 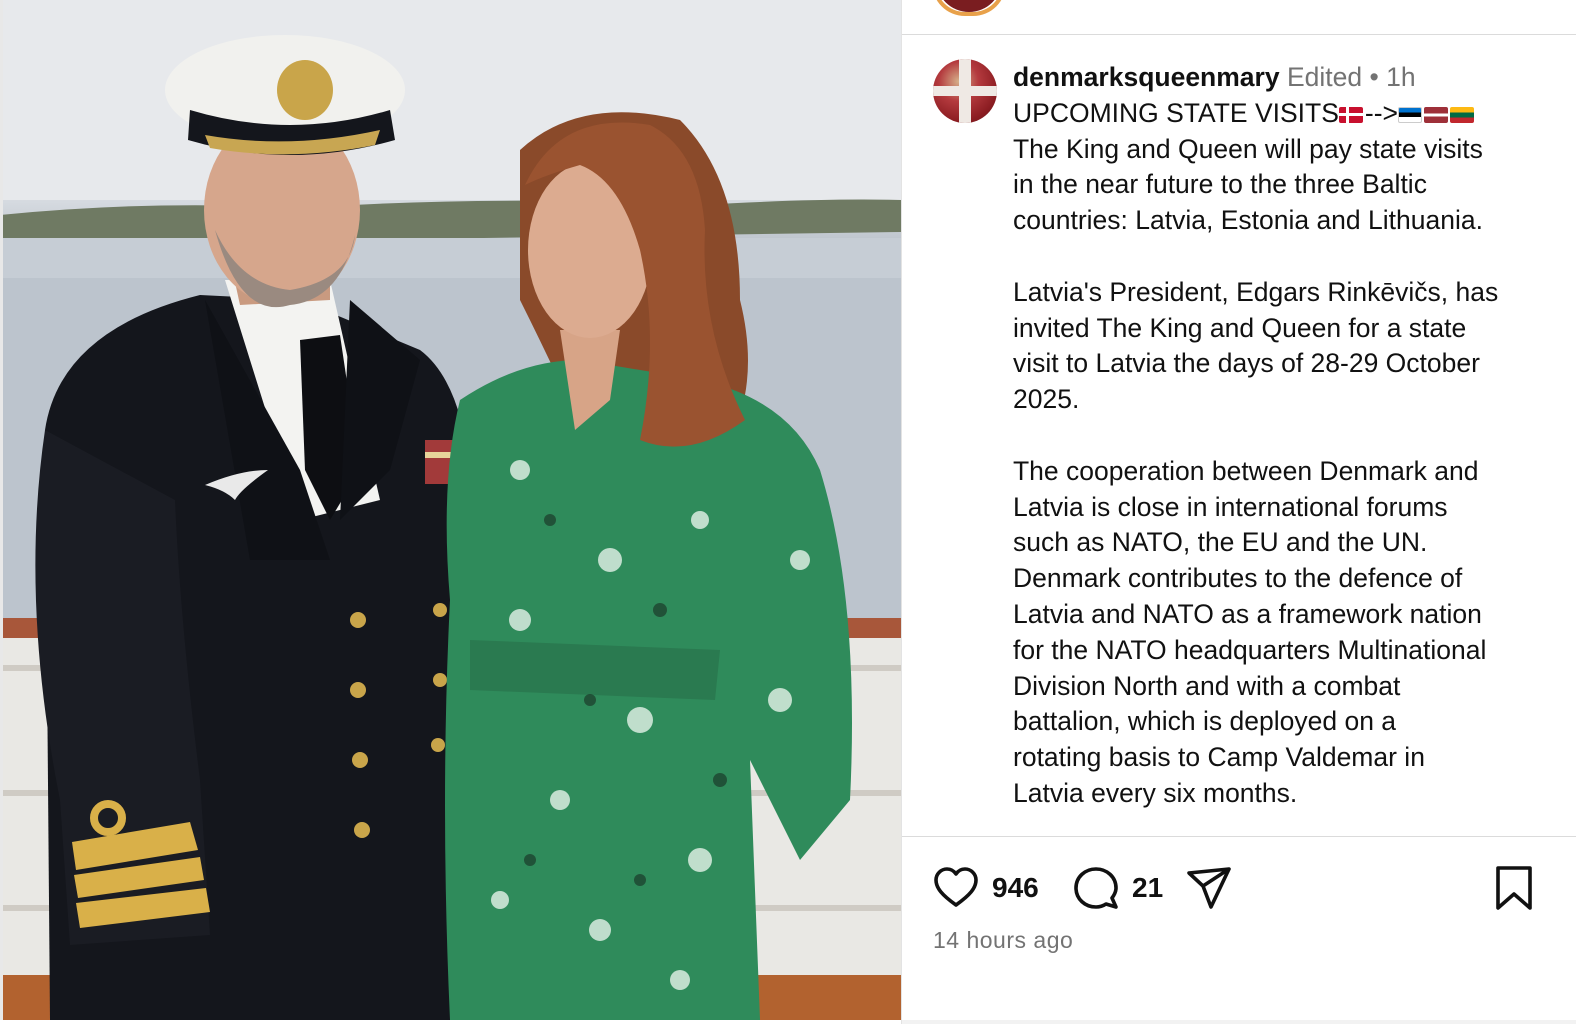 I want to click on header-divider, so click(x=1239, y=34).